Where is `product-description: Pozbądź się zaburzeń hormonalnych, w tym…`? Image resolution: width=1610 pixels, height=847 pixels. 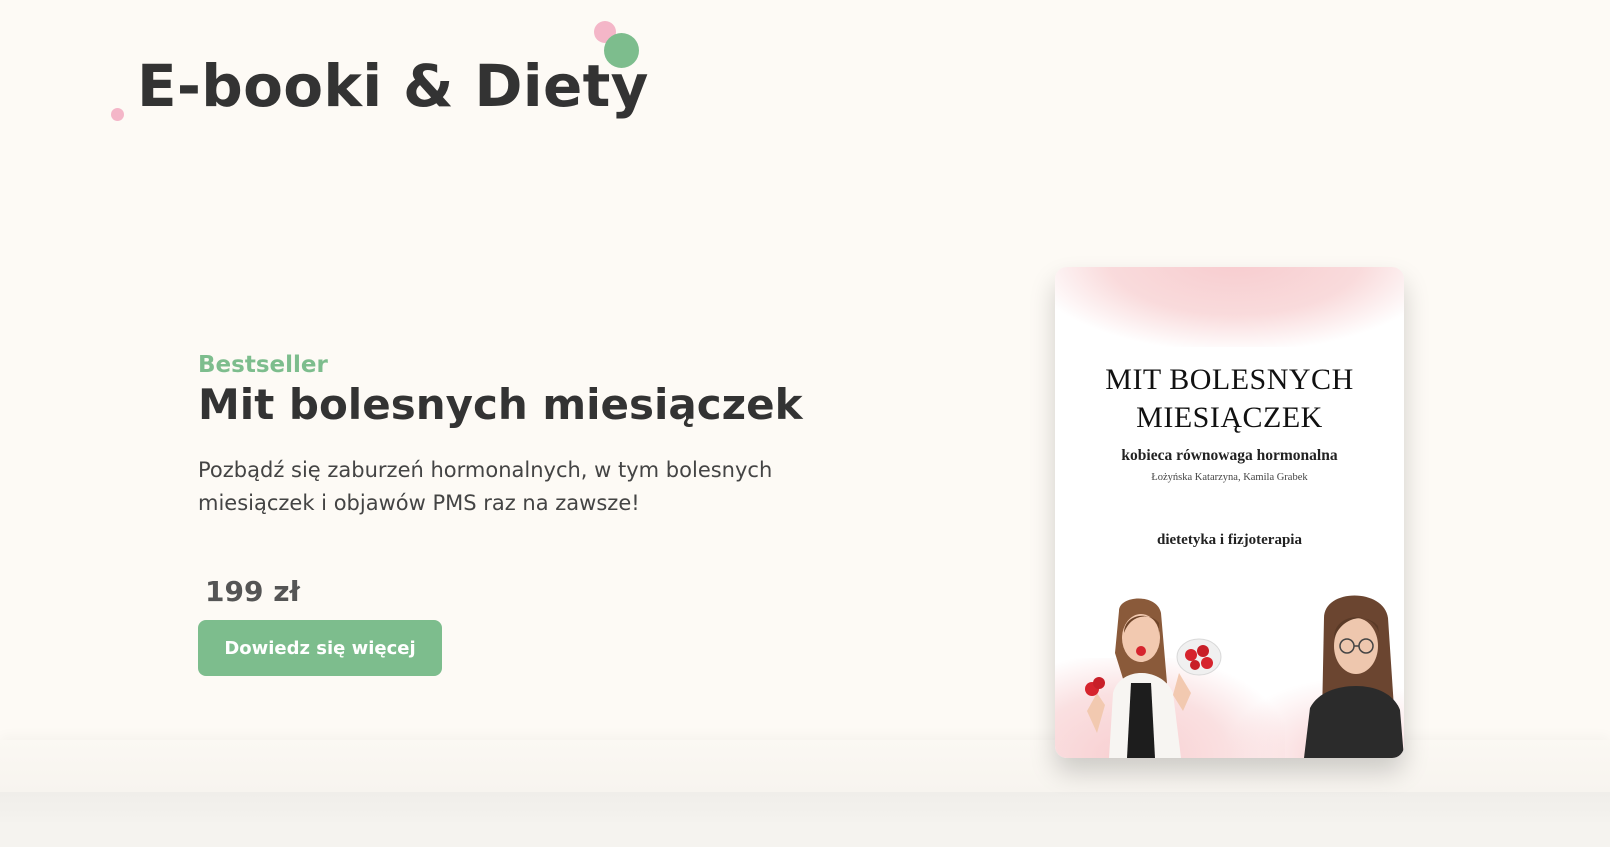
product-description: Pozbądź się zaburzeń hormonalnych, w tym… is located at coordinates (485, 486).